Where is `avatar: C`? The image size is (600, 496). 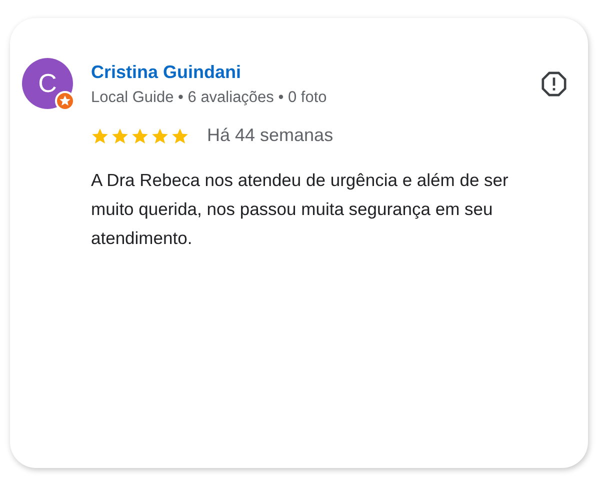 avatar: C is located at coordinates (47, 83).